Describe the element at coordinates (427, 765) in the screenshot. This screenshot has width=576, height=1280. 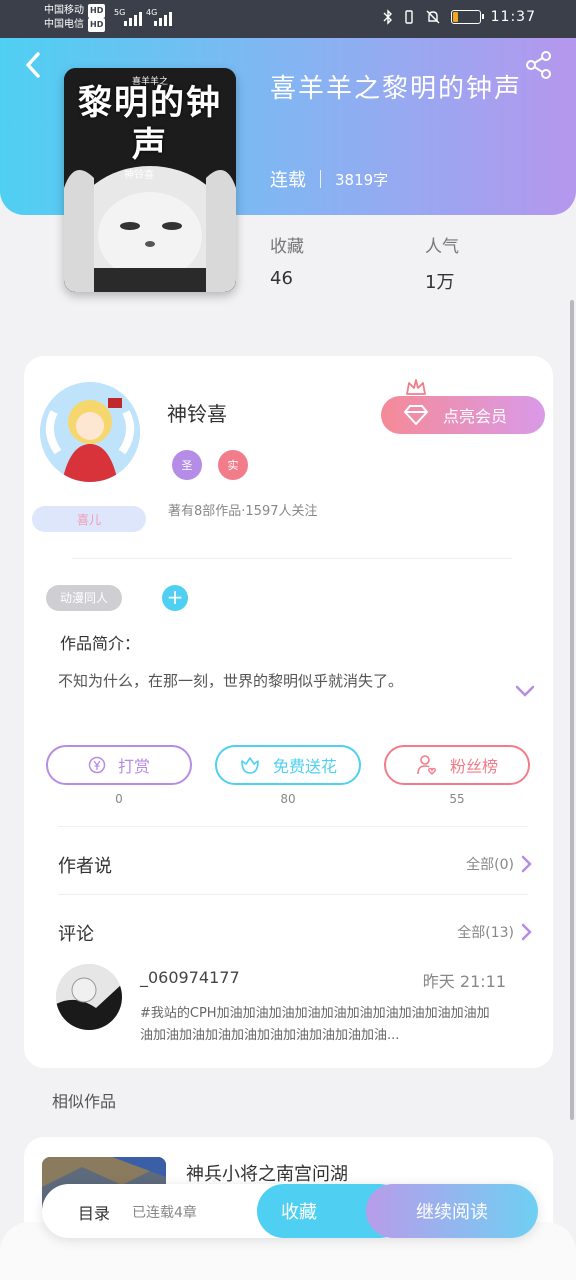
I see `user-heart-icon` at that location.